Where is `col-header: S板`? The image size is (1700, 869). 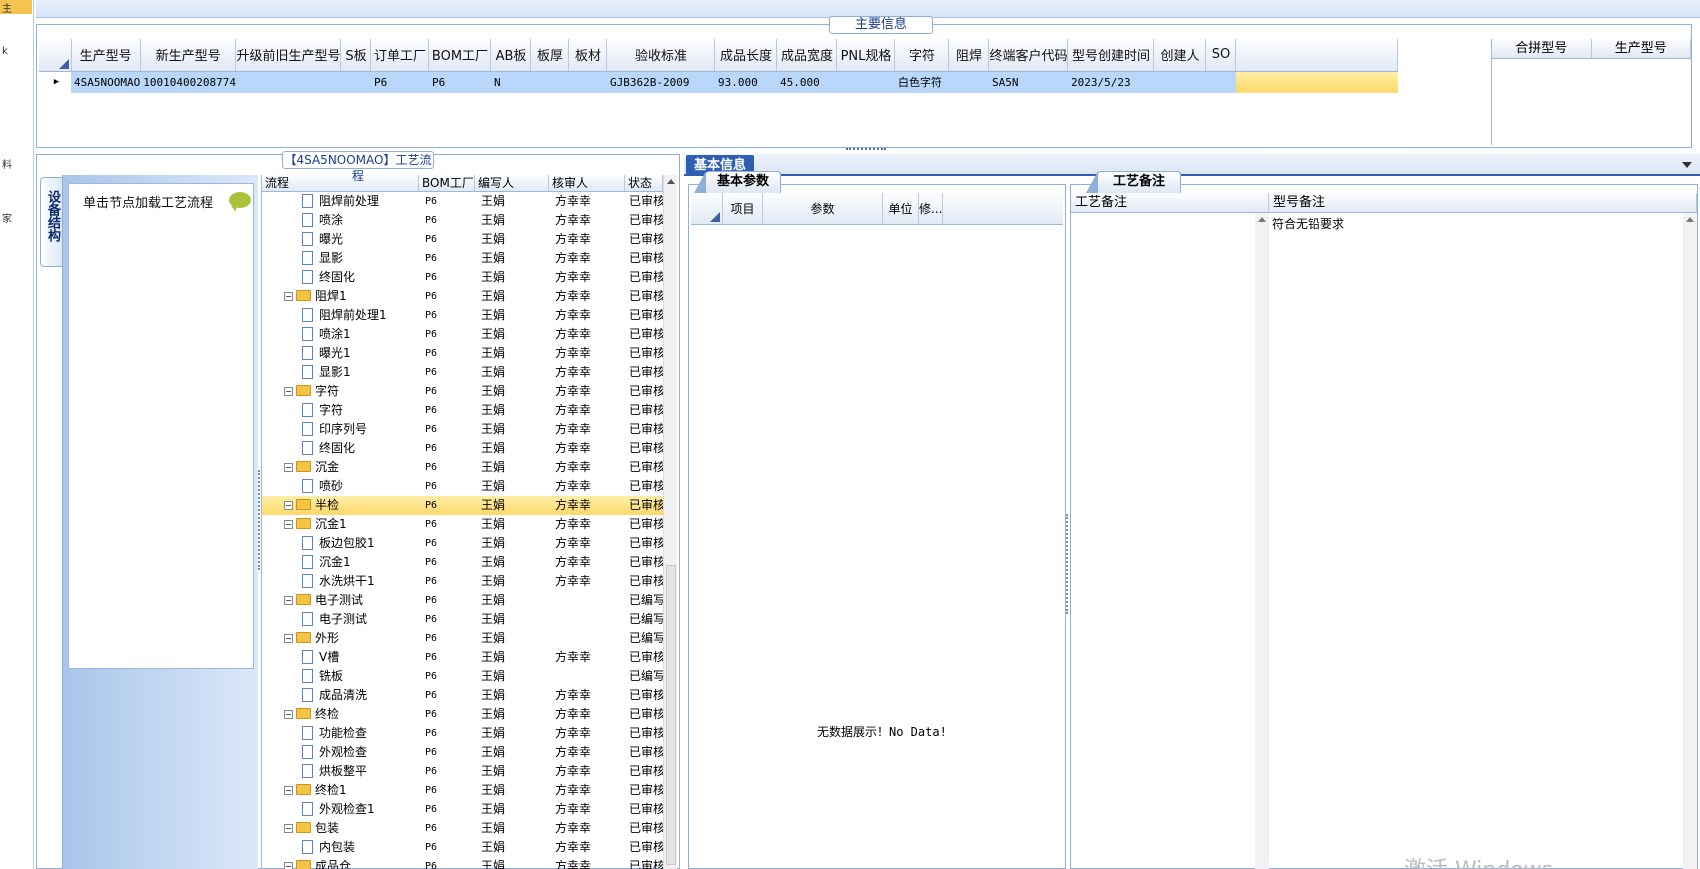
col-header: S板 is located at coordinates (356, 55).